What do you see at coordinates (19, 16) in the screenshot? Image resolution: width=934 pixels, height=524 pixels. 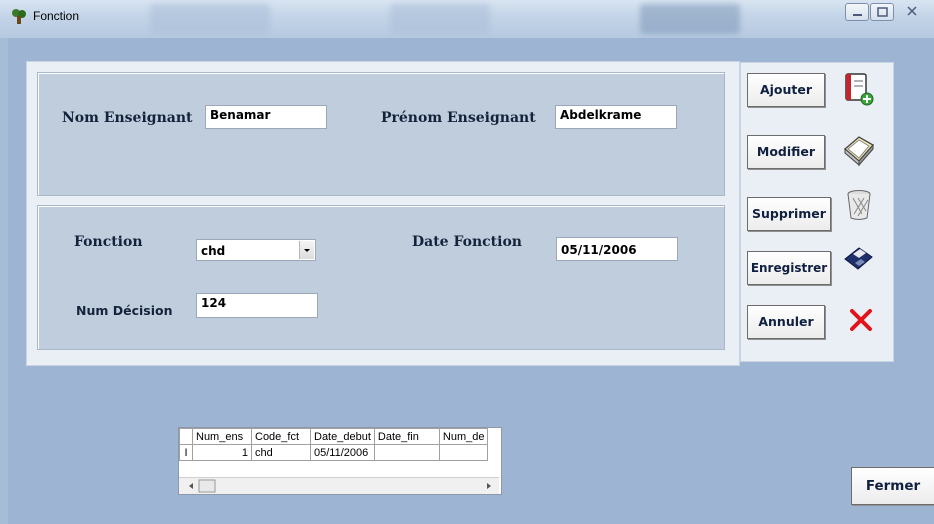 I see `app-icon` at bounding box center [19, 16].